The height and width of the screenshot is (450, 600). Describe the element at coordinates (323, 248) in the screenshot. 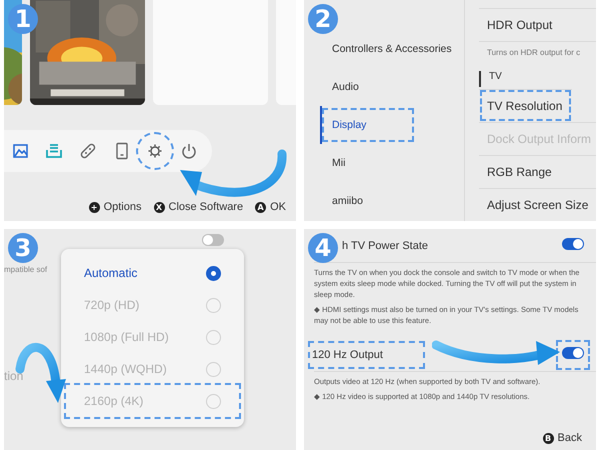

I see `step-badge: 4` at that location.